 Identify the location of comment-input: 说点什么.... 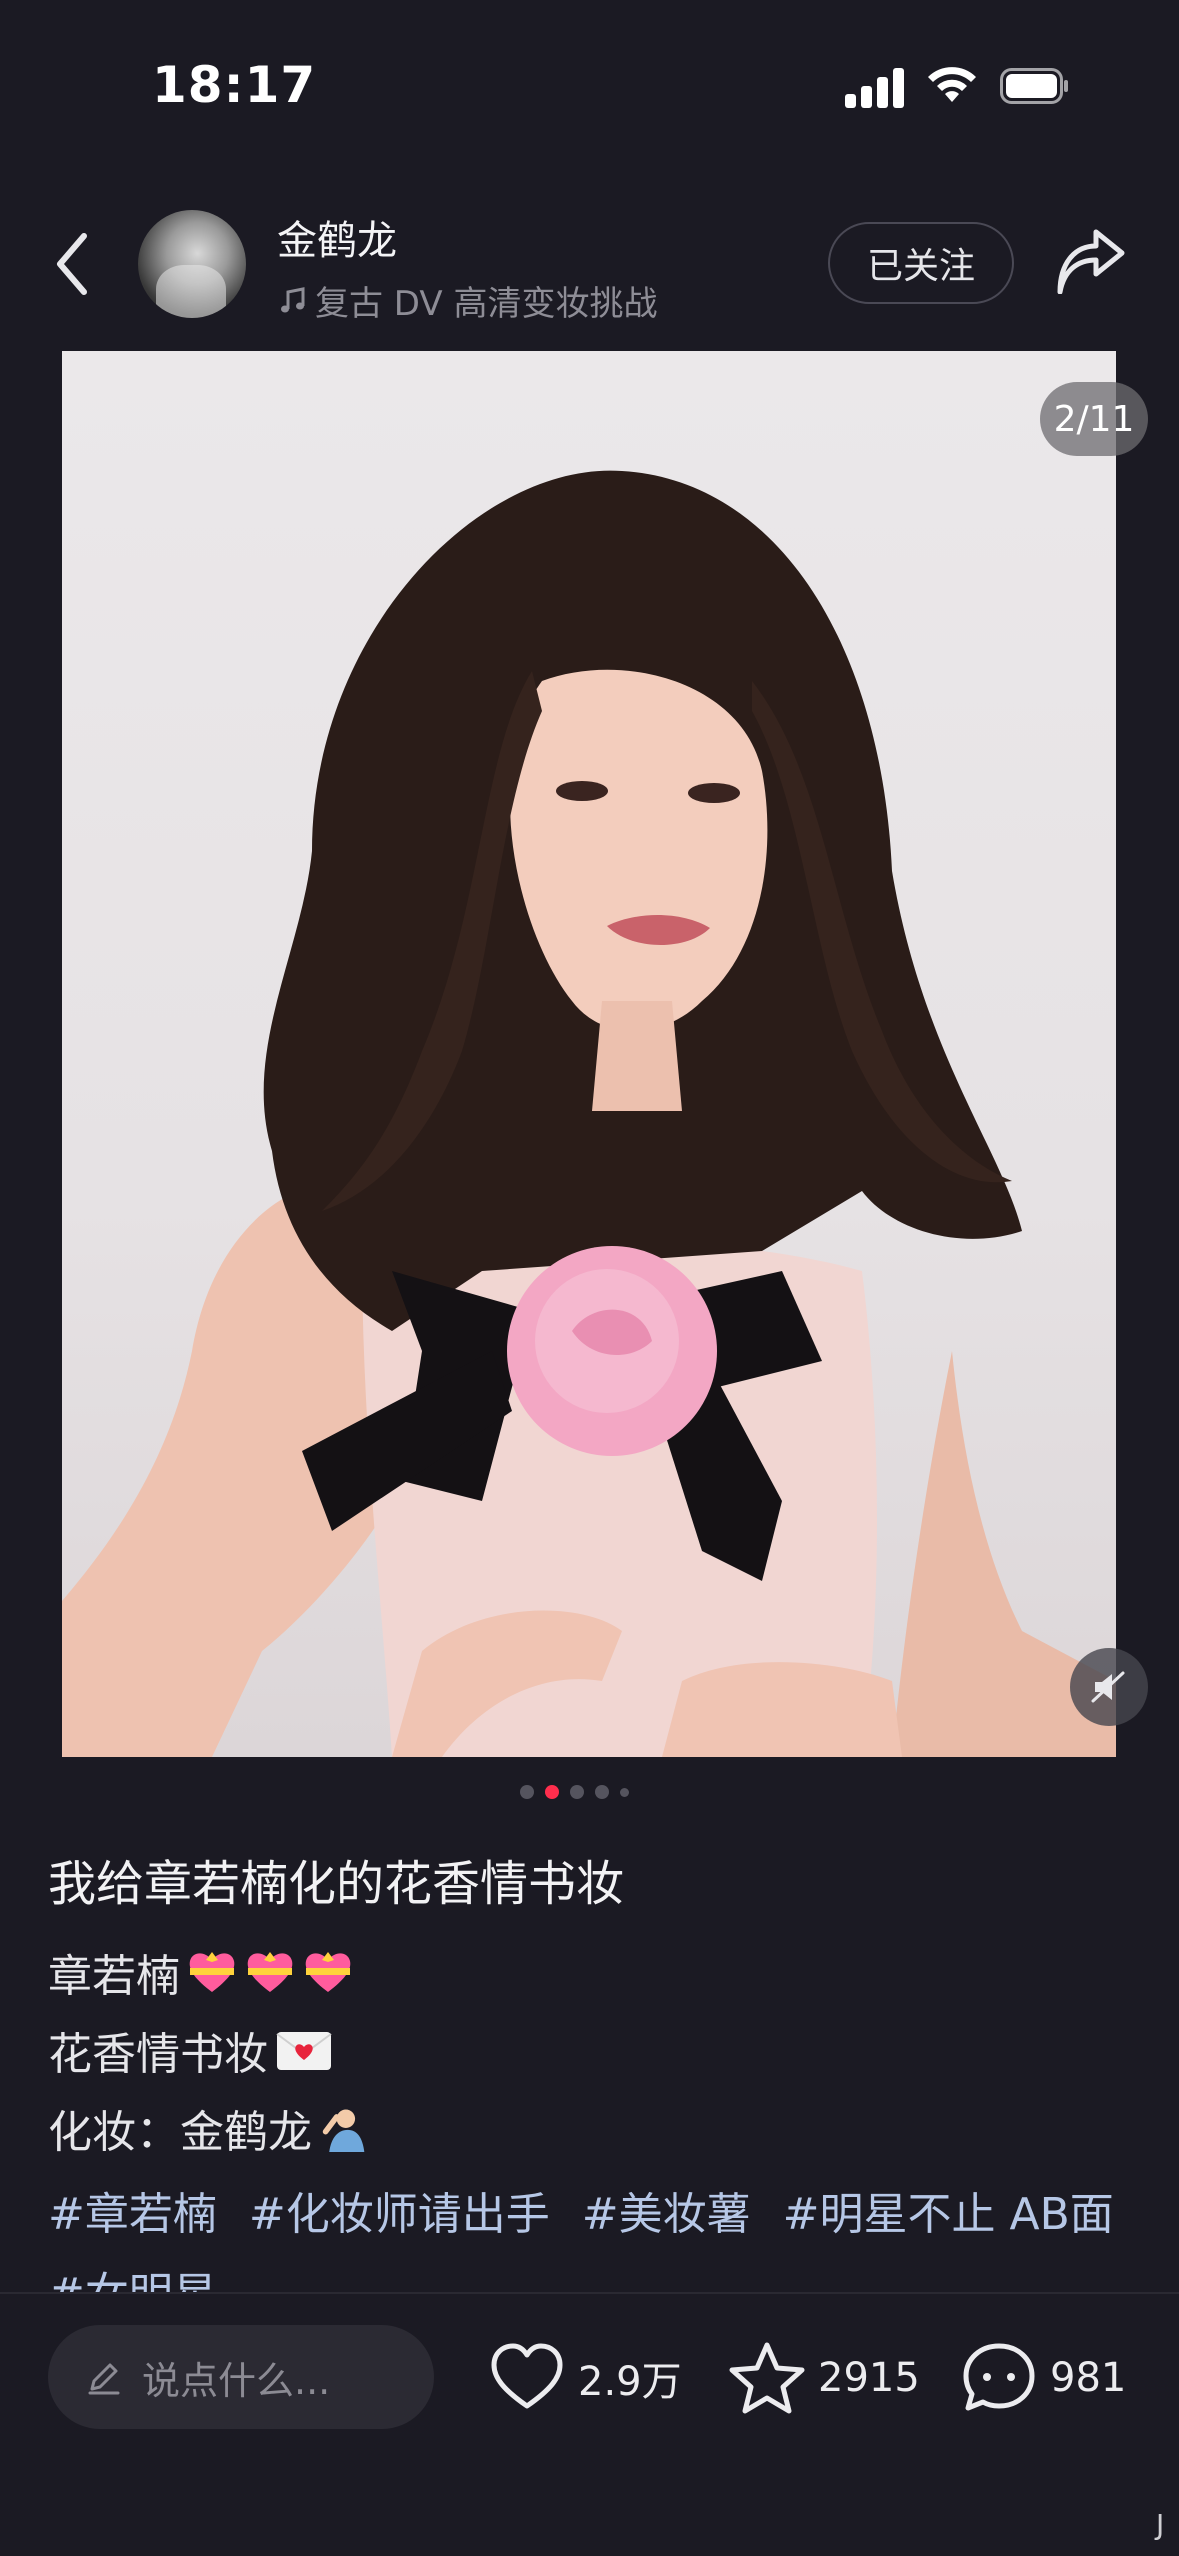
(241, 2377).